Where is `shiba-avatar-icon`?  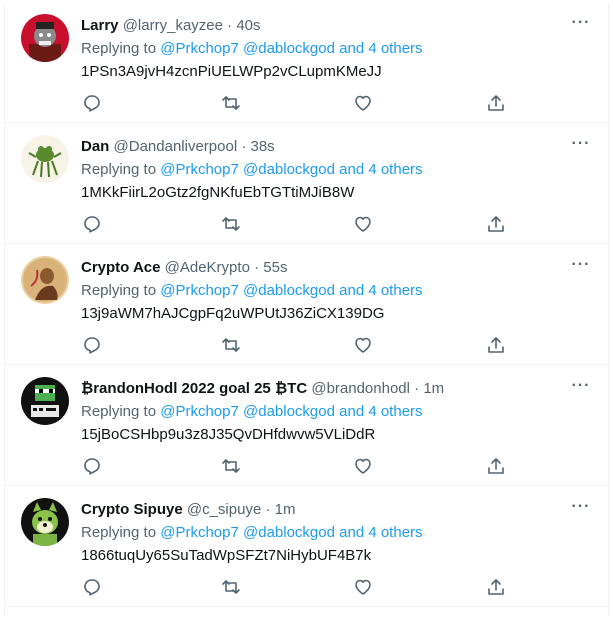
shiba-avatar-icon is located at coordinates (45, 522).